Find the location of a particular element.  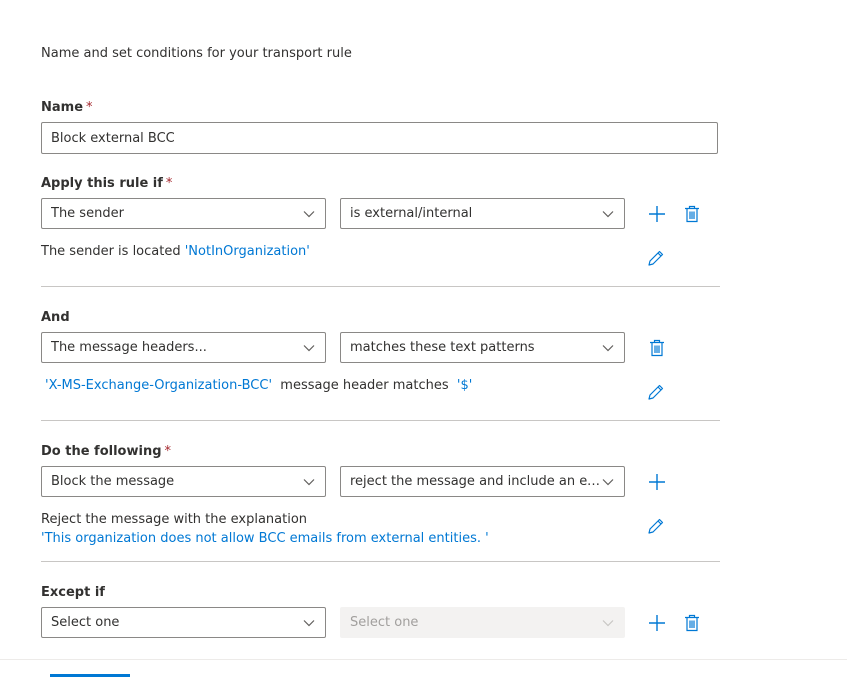

action-description: Reject the message with the explanation is located at coordinates (174, 519).